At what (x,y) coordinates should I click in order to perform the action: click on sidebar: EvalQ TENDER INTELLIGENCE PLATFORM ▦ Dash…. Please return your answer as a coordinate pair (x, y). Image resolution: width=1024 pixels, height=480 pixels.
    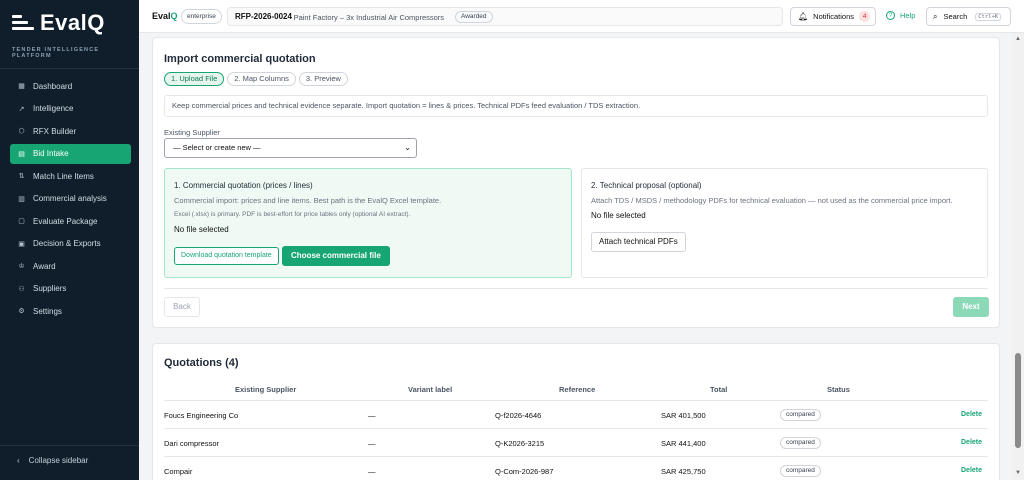
    Looking at the image, I should click on (69, 240).